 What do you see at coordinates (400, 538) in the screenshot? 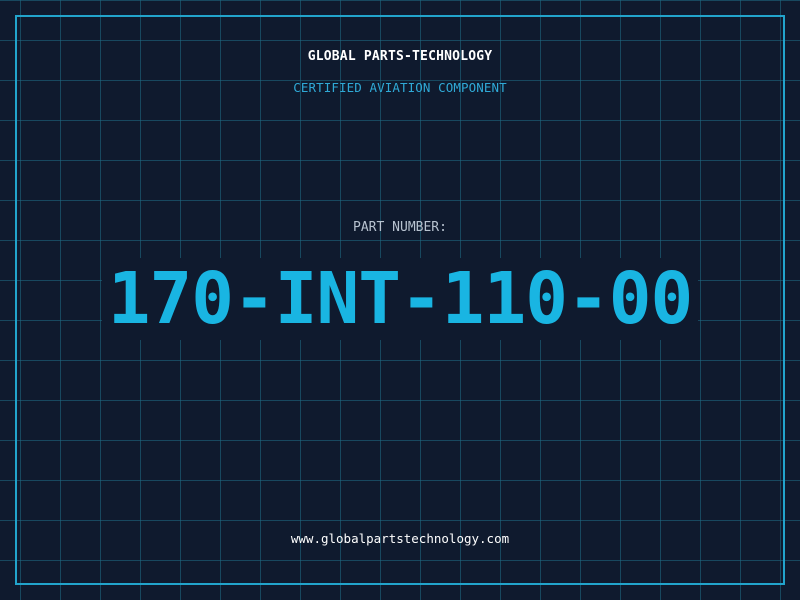
I see `website-url: www.globalpartstechnology.com` at bounding box center [400, 538].